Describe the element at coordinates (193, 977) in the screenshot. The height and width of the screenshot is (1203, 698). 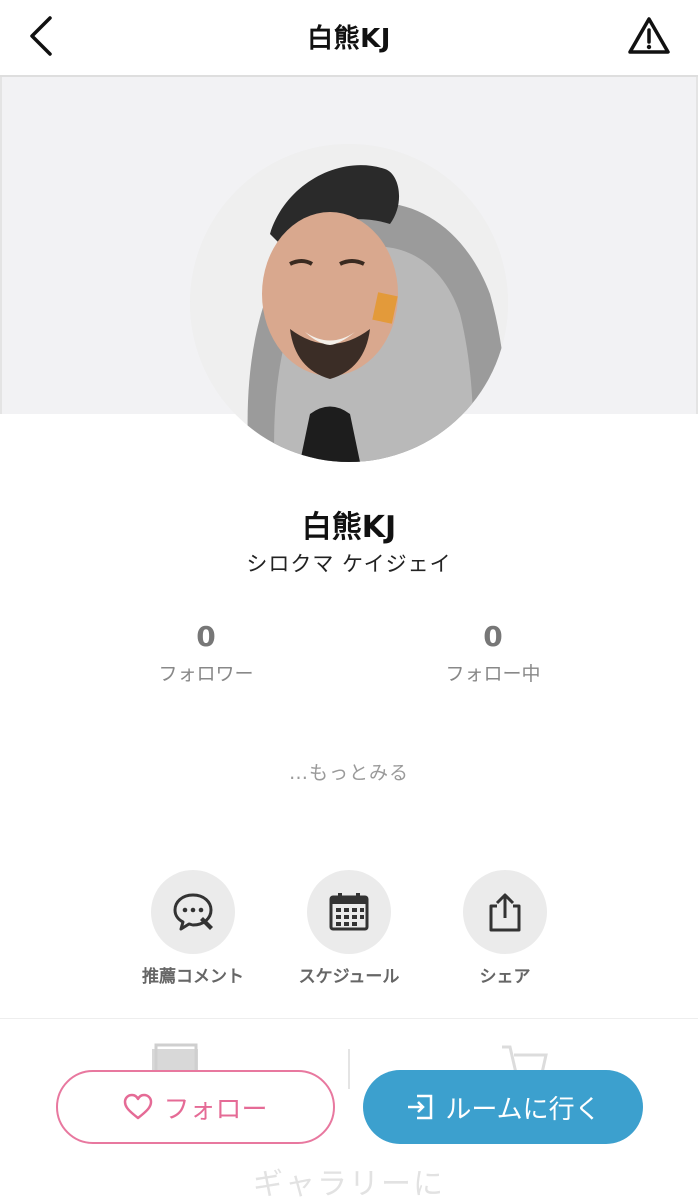
I see `comment-label: 推薦コメント` at that location.